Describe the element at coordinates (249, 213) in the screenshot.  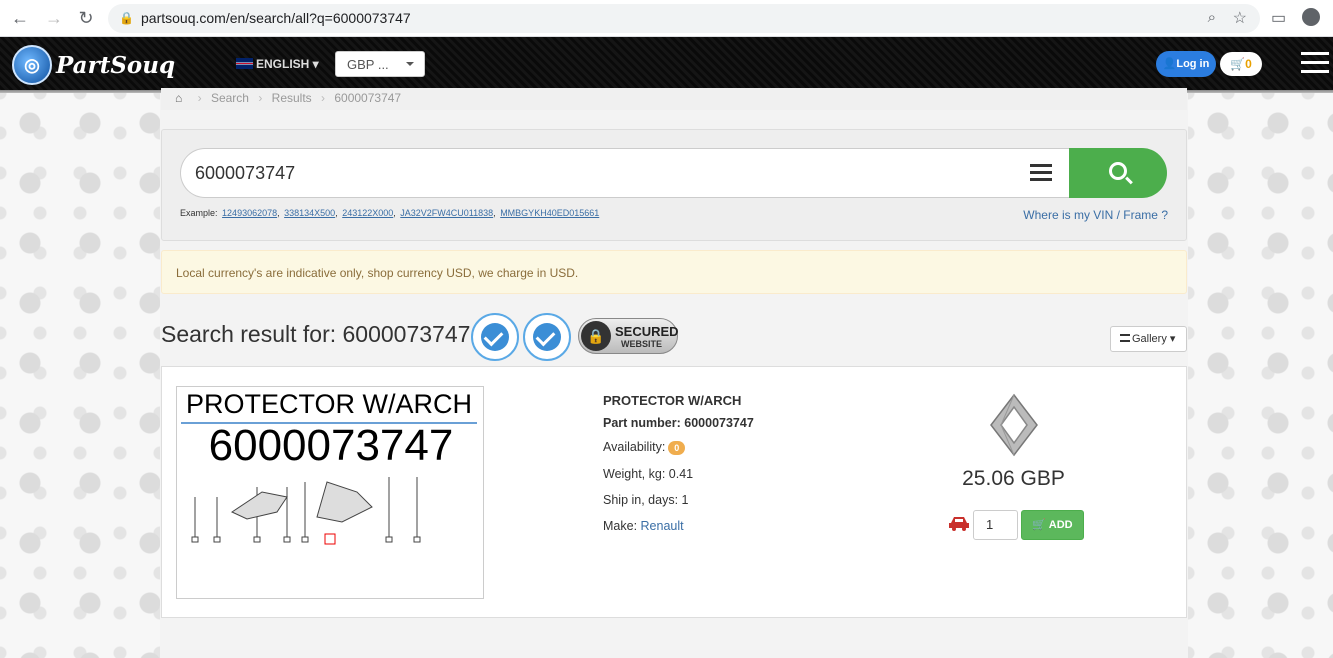
I see `example-link-1: 12493062078` at that location.